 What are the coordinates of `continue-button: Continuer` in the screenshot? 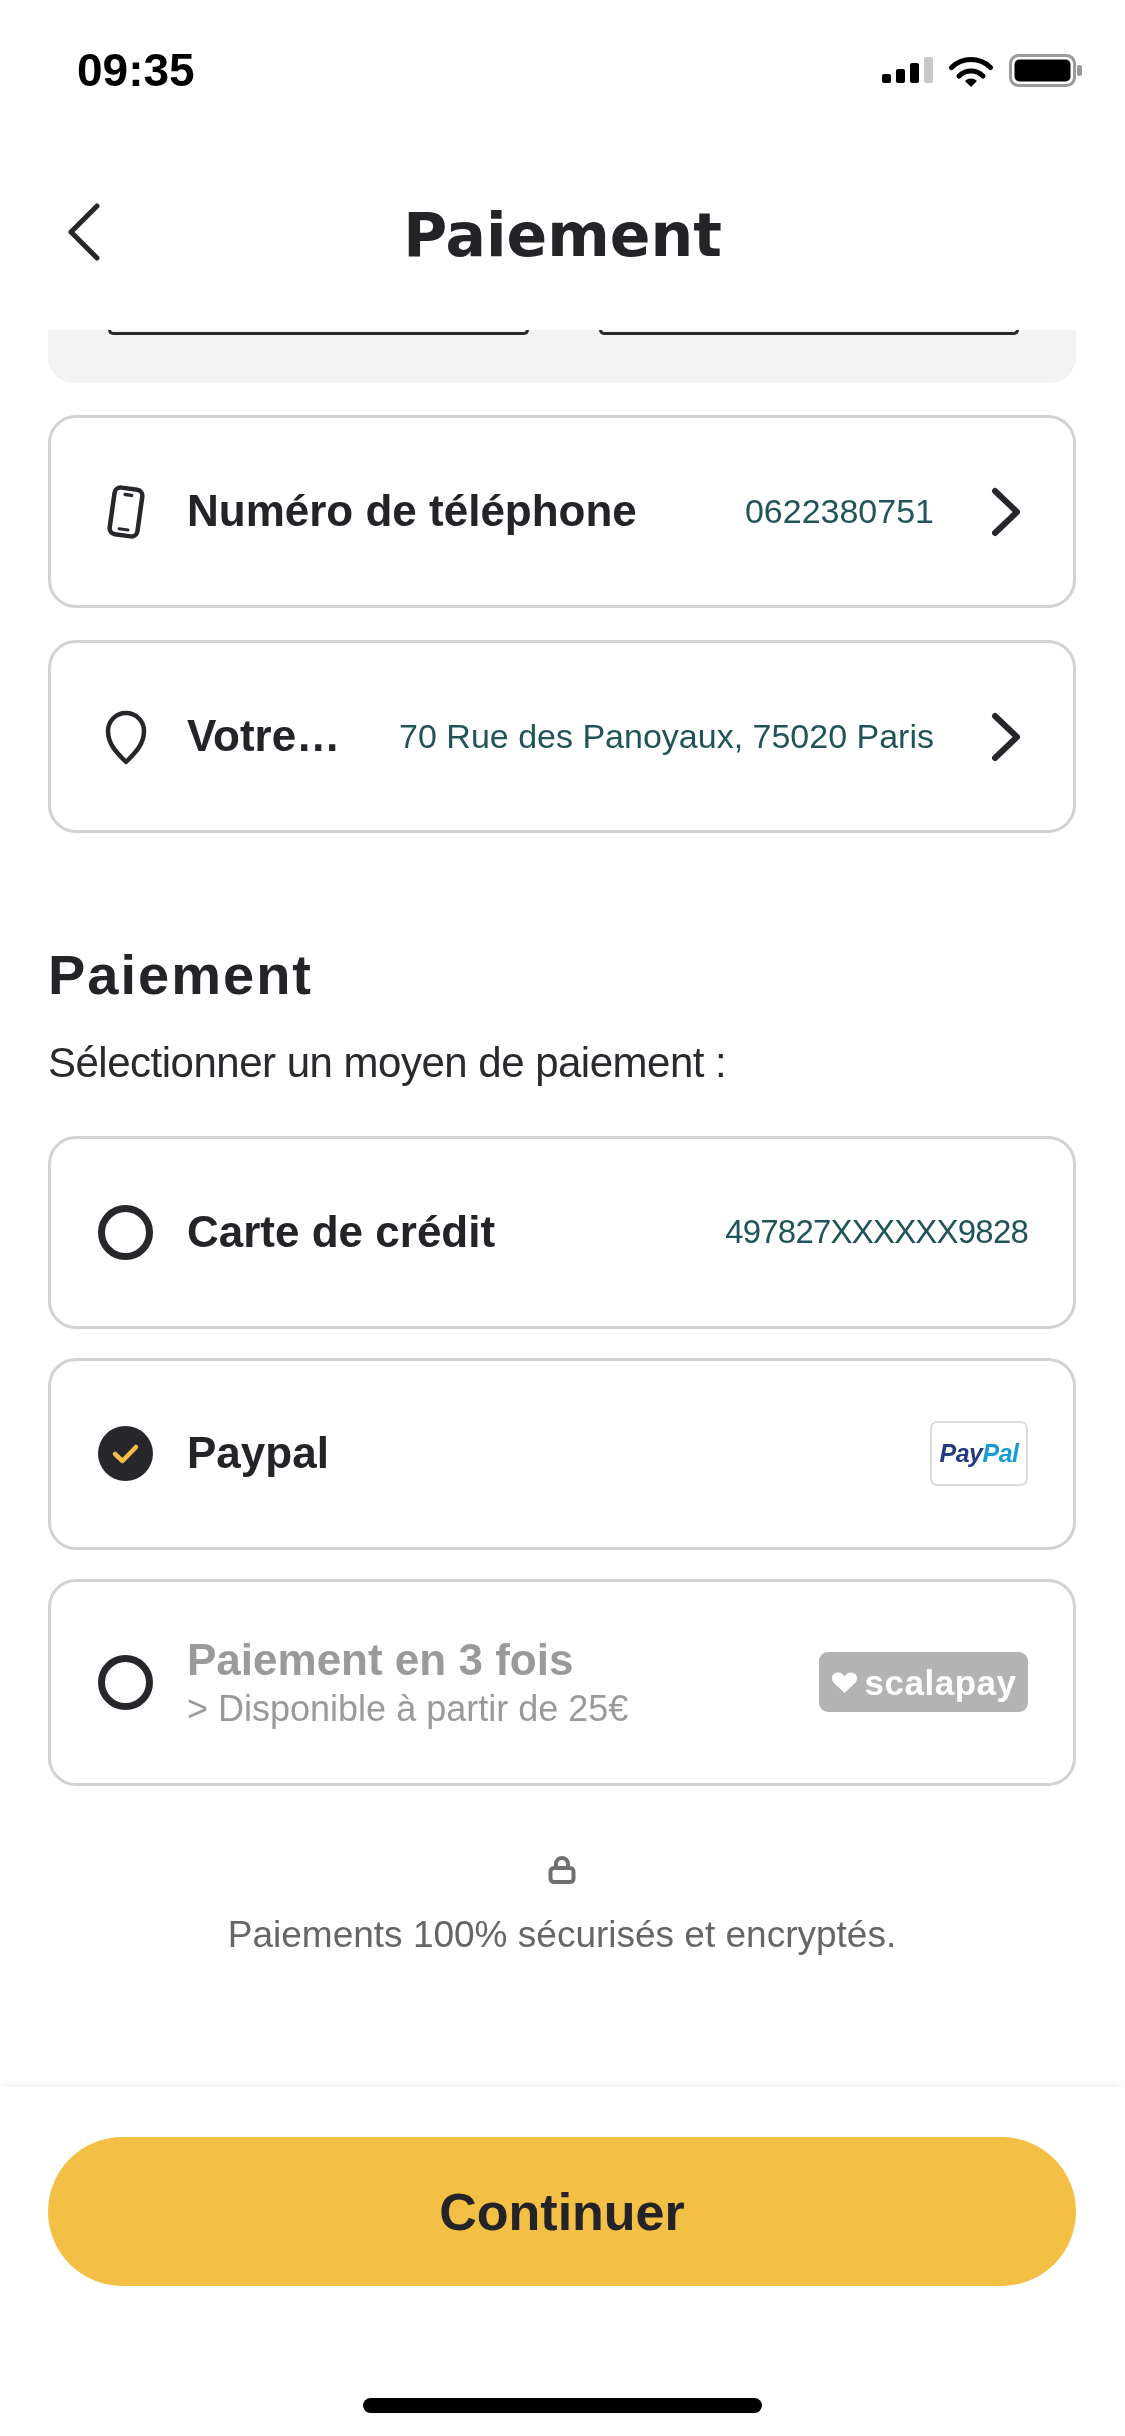 It's located at (562, 2211).